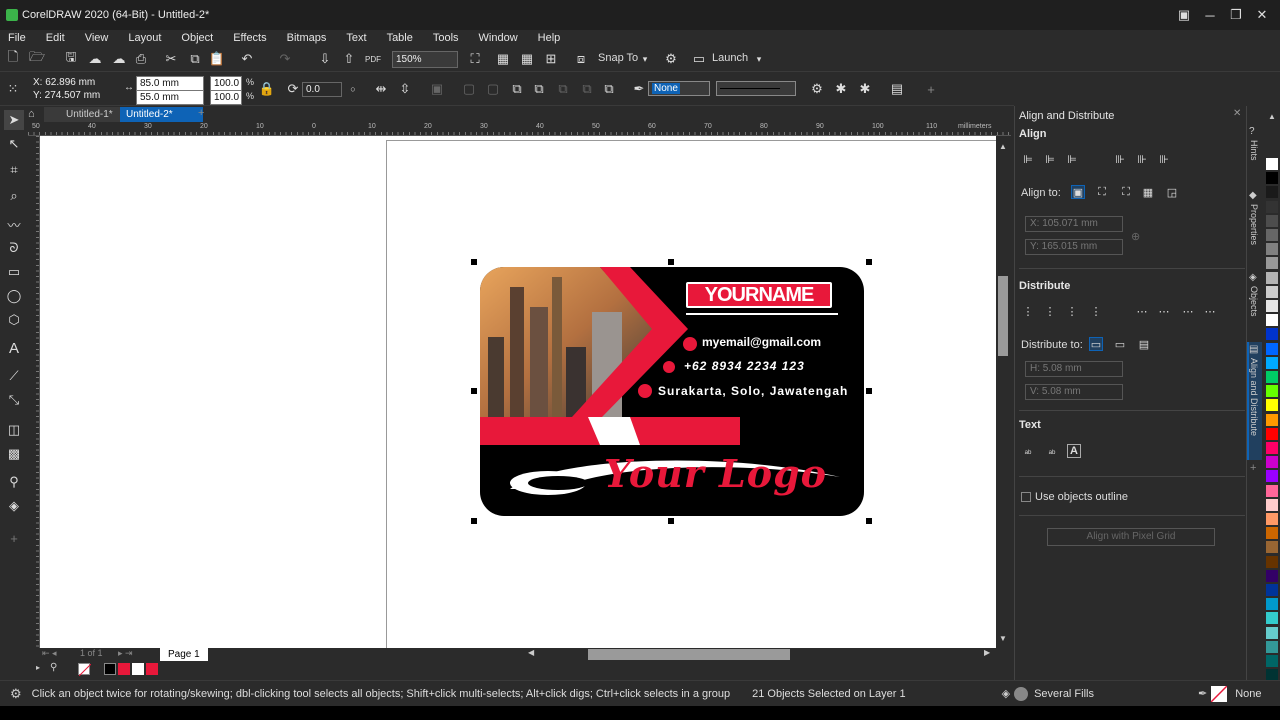  I want to click on new-tab-icon: +, so click(201, 113).